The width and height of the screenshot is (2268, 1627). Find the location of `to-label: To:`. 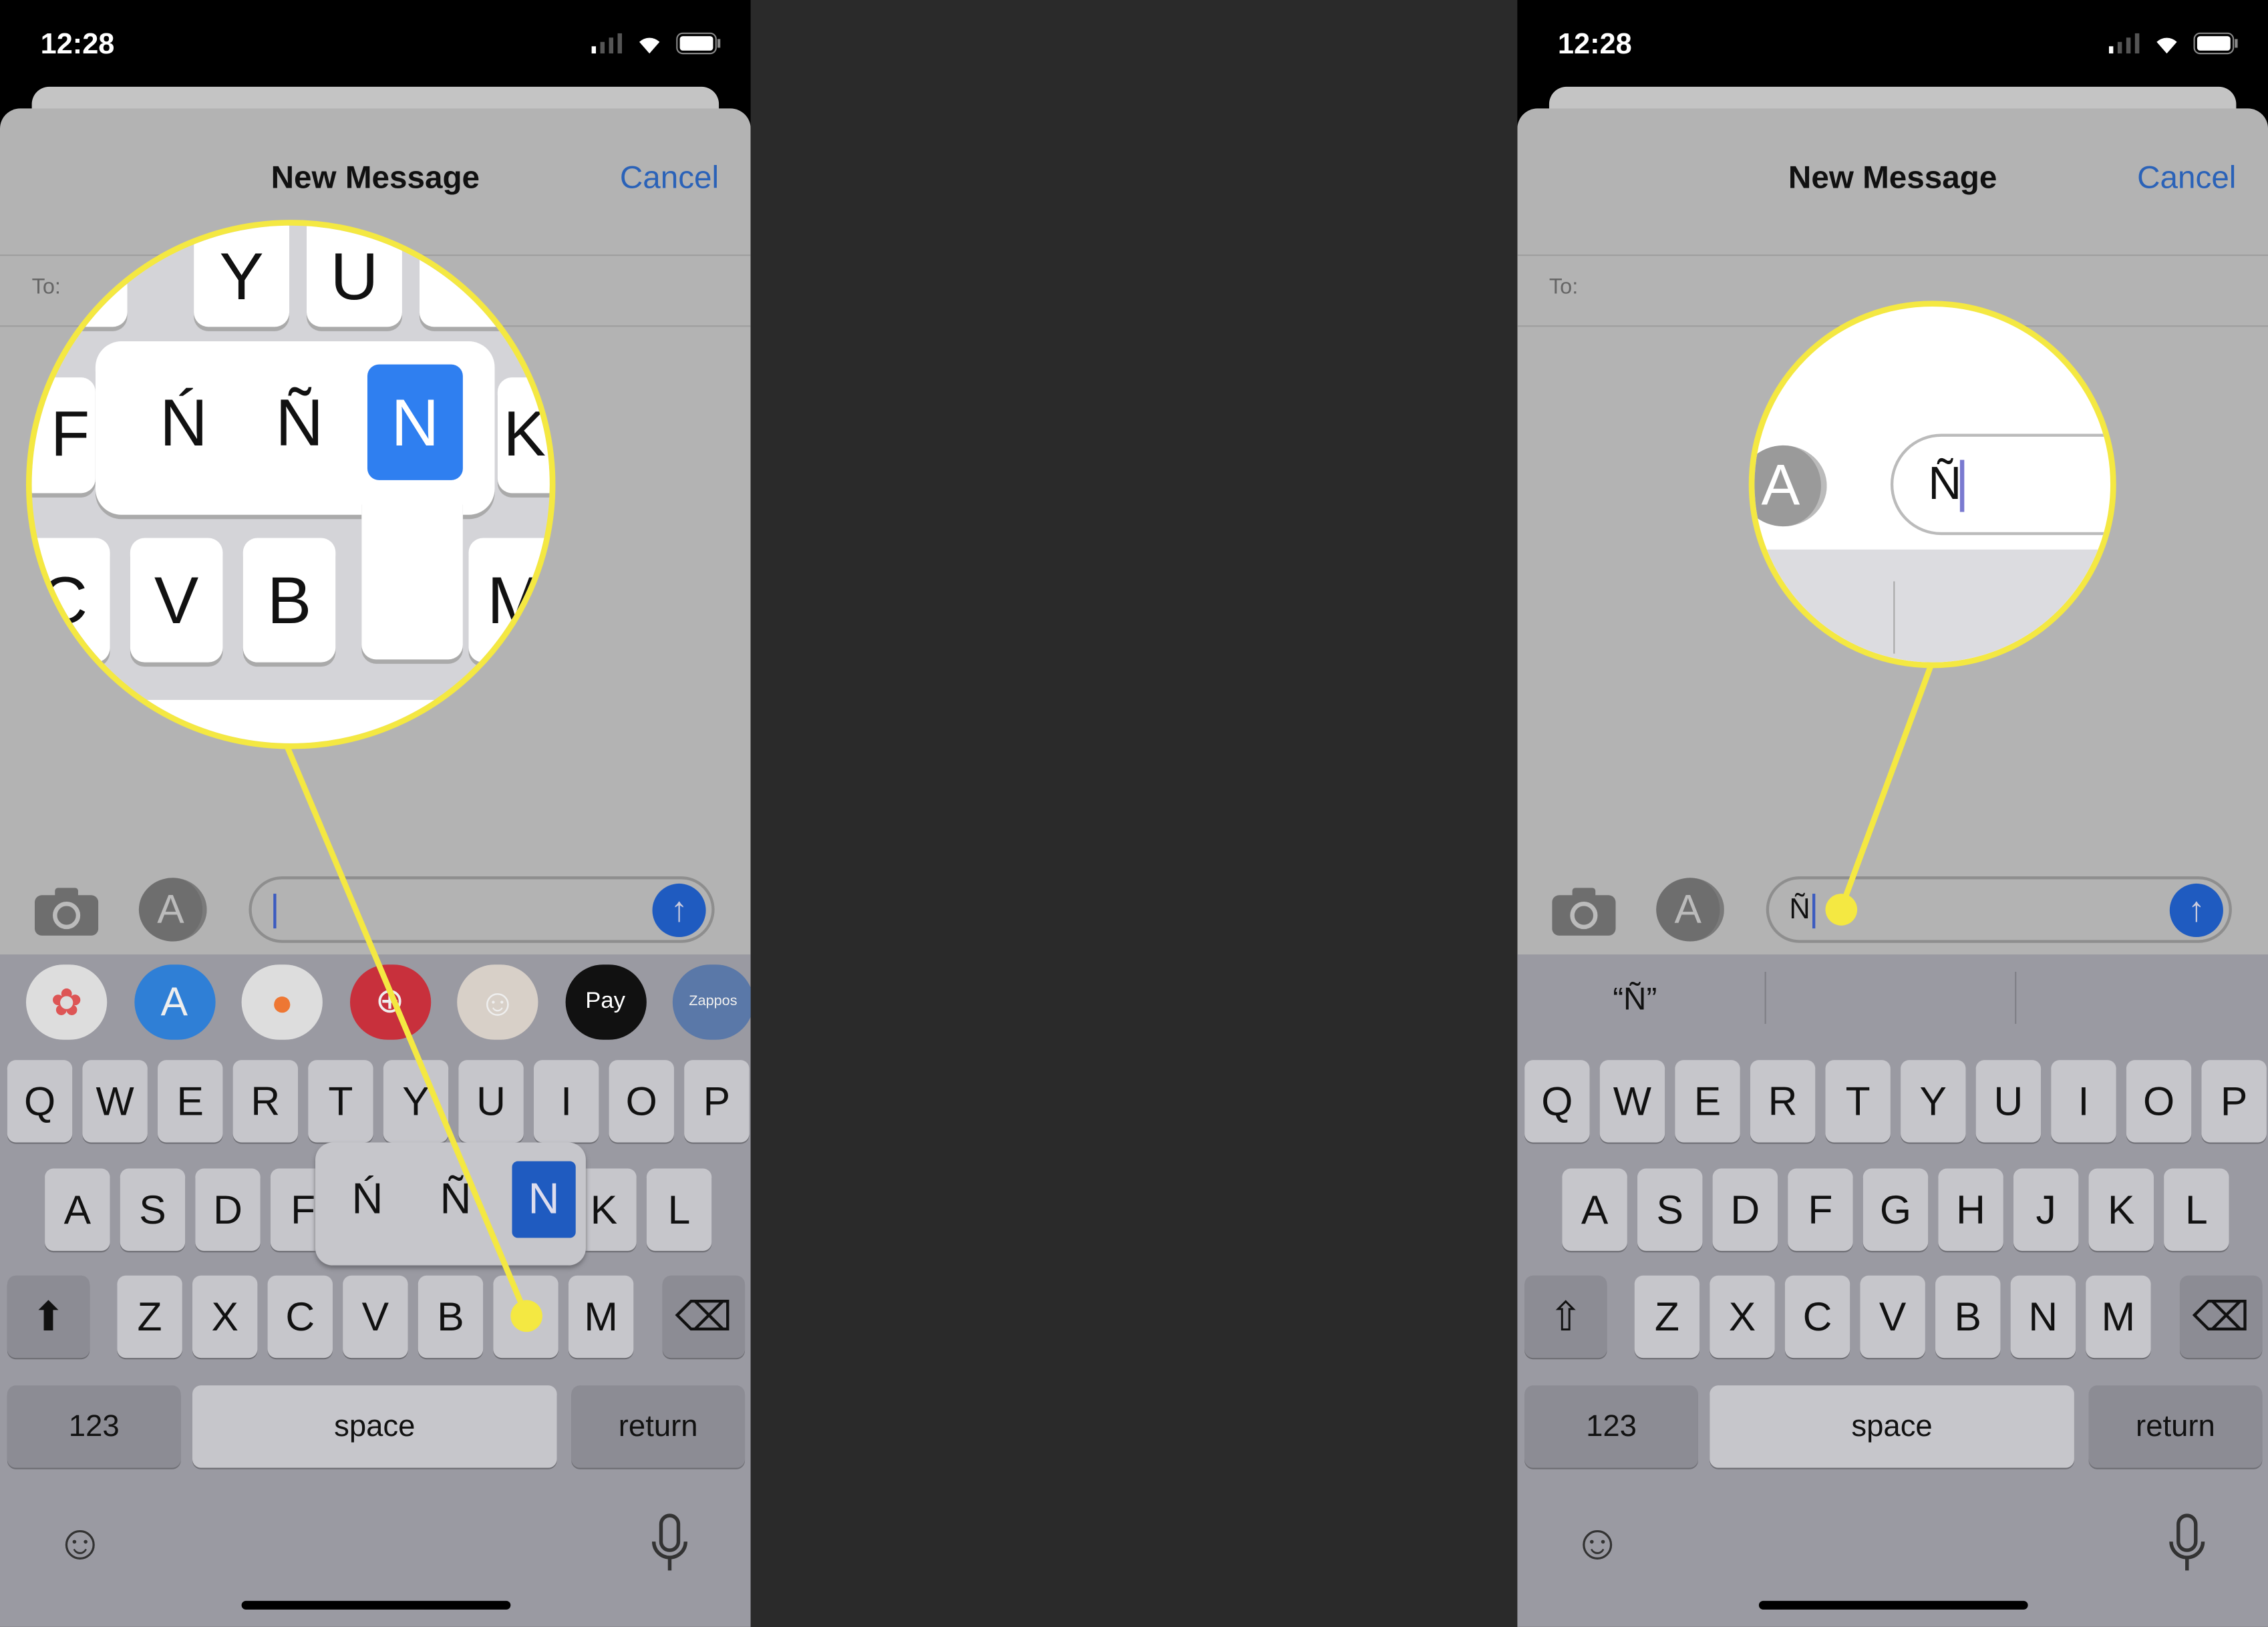

to-label: To: is located at coordinates (1564, 287).